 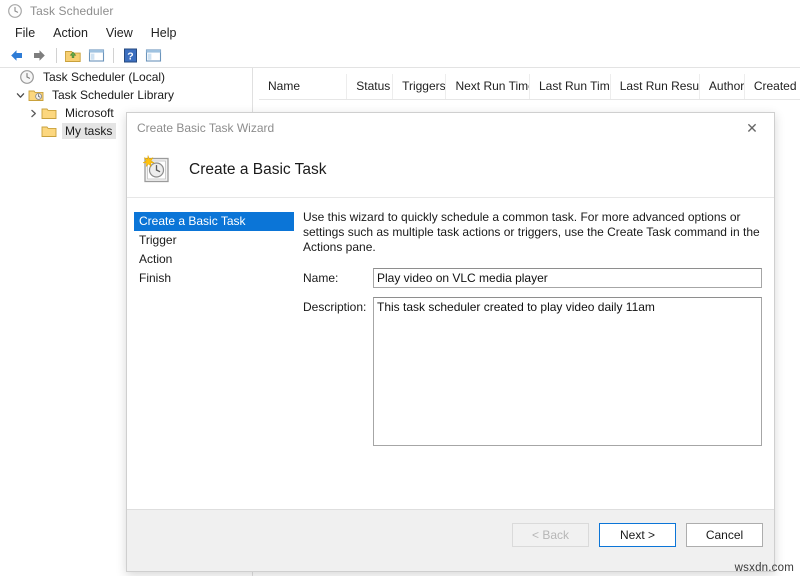 I want to click on wizard-step-finish: Finish, so click(x=214, y=278).